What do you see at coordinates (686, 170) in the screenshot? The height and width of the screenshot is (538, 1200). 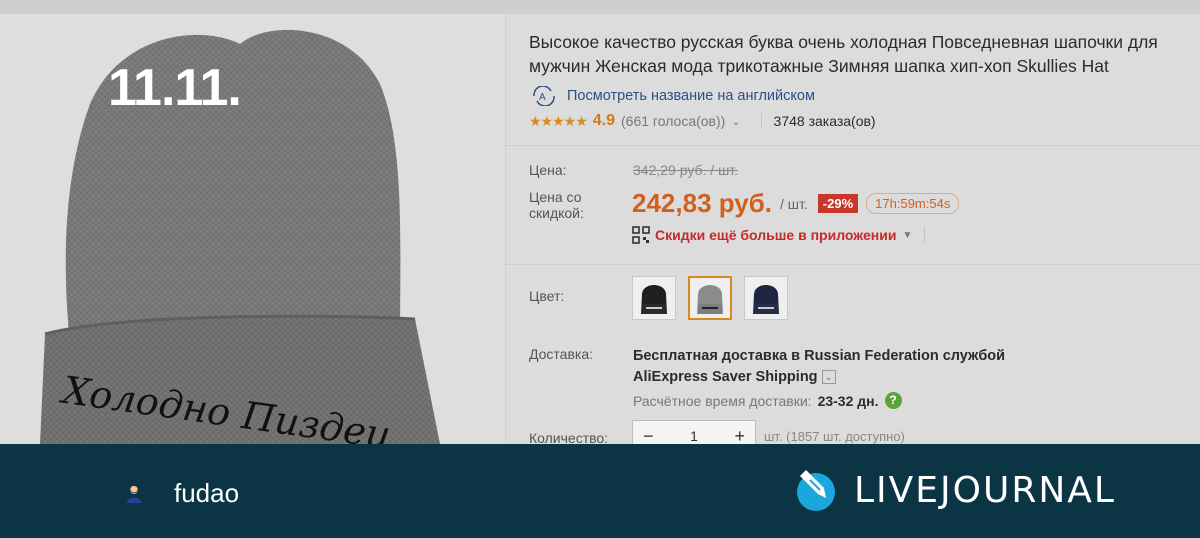 I see `old-price: 342,29 руб. / шт.` at bounding box center [686, 170].